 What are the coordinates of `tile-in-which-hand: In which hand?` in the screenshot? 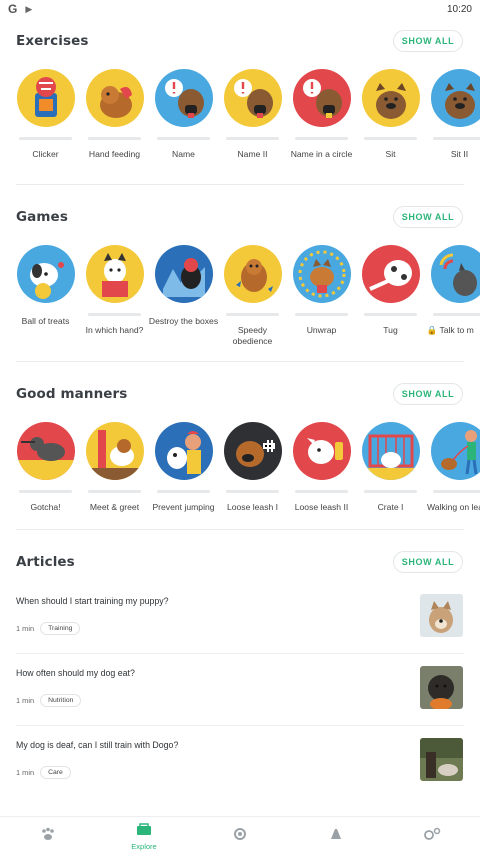 It's located at (114, 296).